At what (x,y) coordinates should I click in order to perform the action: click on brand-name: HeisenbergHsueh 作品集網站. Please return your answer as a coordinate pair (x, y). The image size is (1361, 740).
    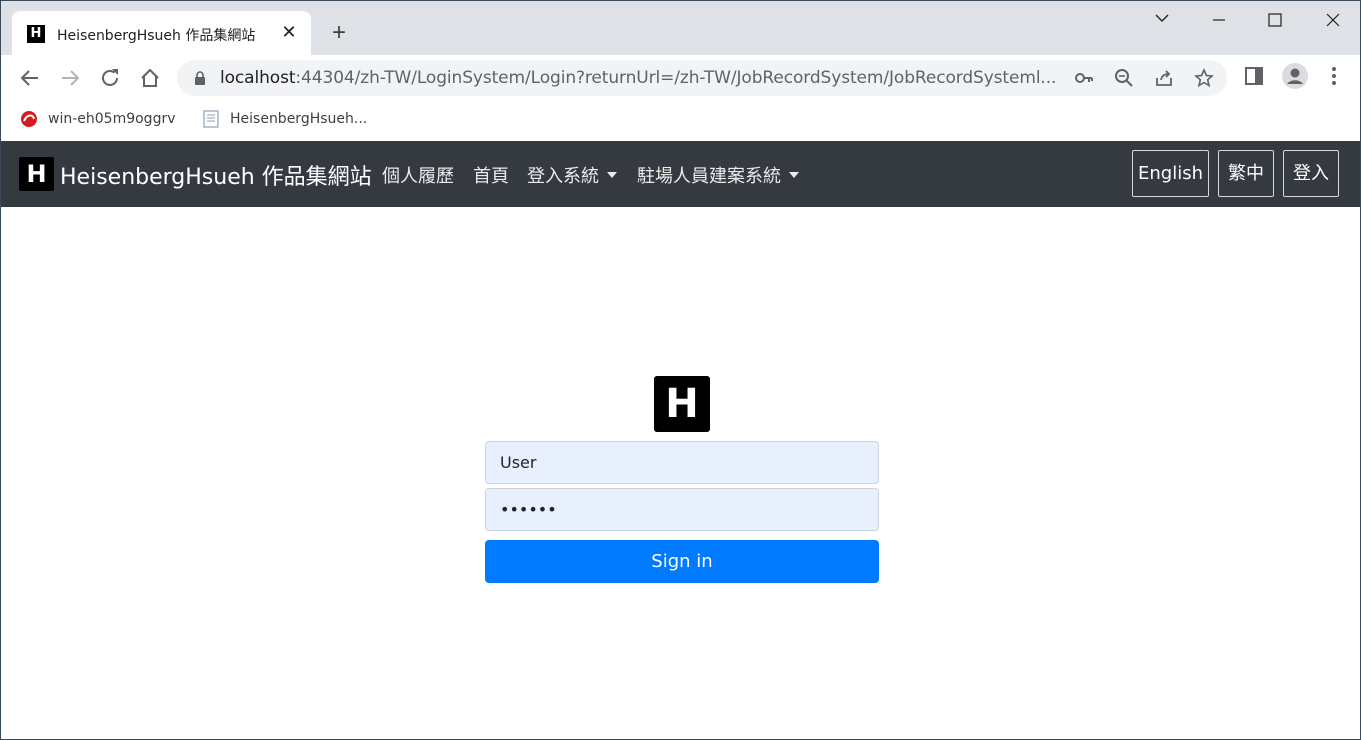
    Looking at the image, I should click on (216, 175).